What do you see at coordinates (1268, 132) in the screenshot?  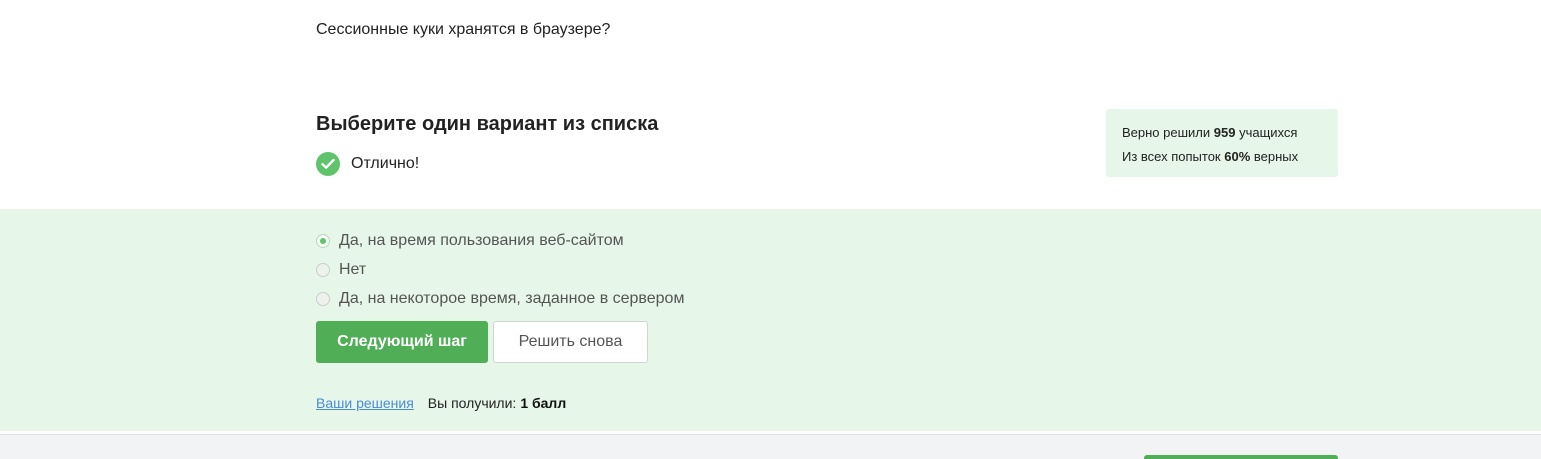 I see `stats-solved-suffix: учащихся` at bounding box center [1268, 132].